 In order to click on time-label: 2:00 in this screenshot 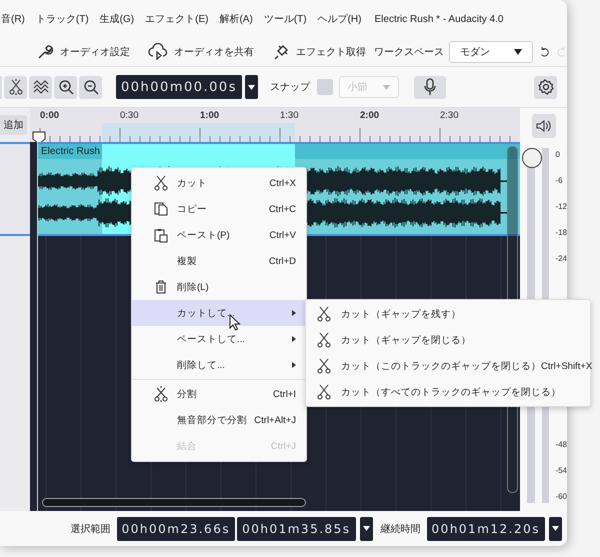, I will do `click(370, 115)`.